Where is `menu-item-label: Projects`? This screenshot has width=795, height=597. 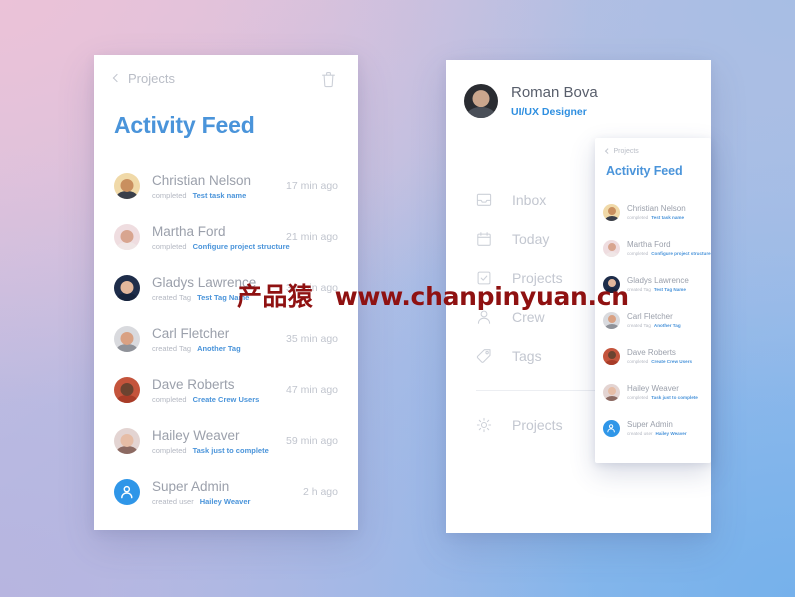 menu-item-label: Projects is located at coordinates (537, 424).